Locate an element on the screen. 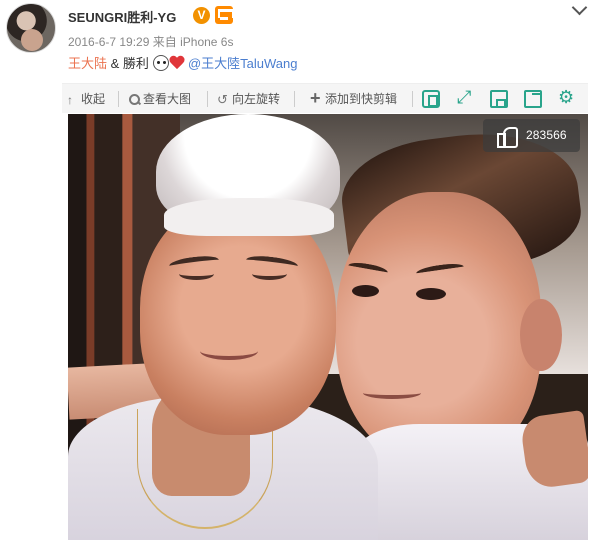 The image size is (600, 540). rotate-left-button: 向左旋转 is located at coordinates (249, 99).